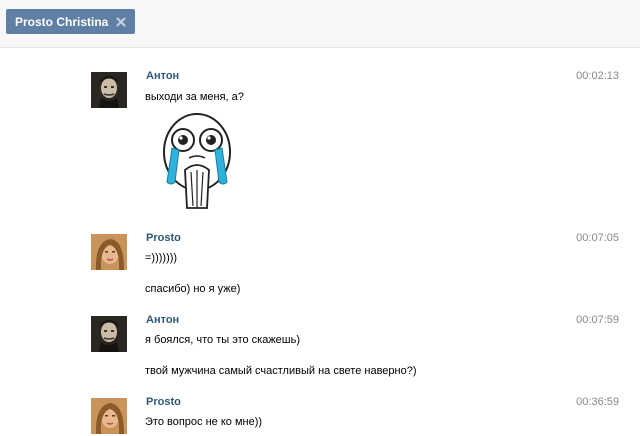 This screenshot has width=640, height=436. Describe the element at coordinates (204, 422) in the screenshot. I see `message-text: Это вопрос не ко мне))` at that location.